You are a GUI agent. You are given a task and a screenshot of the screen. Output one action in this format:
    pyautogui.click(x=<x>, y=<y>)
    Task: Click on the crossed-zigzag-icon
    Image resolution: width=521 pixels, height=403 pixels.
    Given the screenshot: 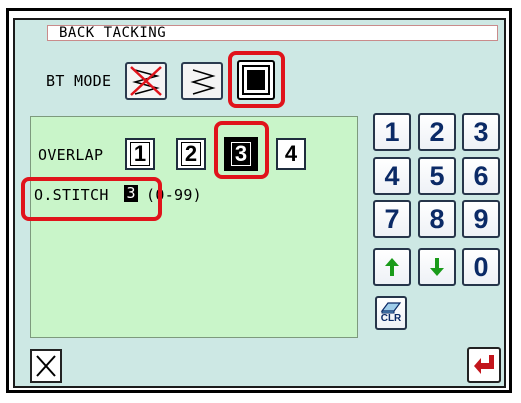 What is the action you would take?
    pyautogui.click(x=146, y=81)
    